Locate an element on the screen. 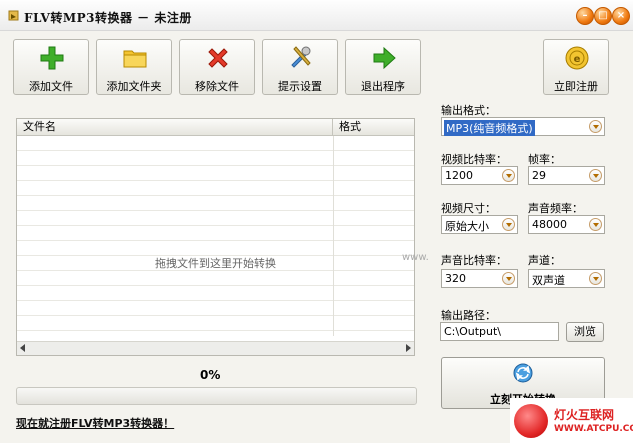 Image resolution: width=633 pixels, height=443 pixels. add-file-label: 添加文件 is located at coordinates (51, 86).